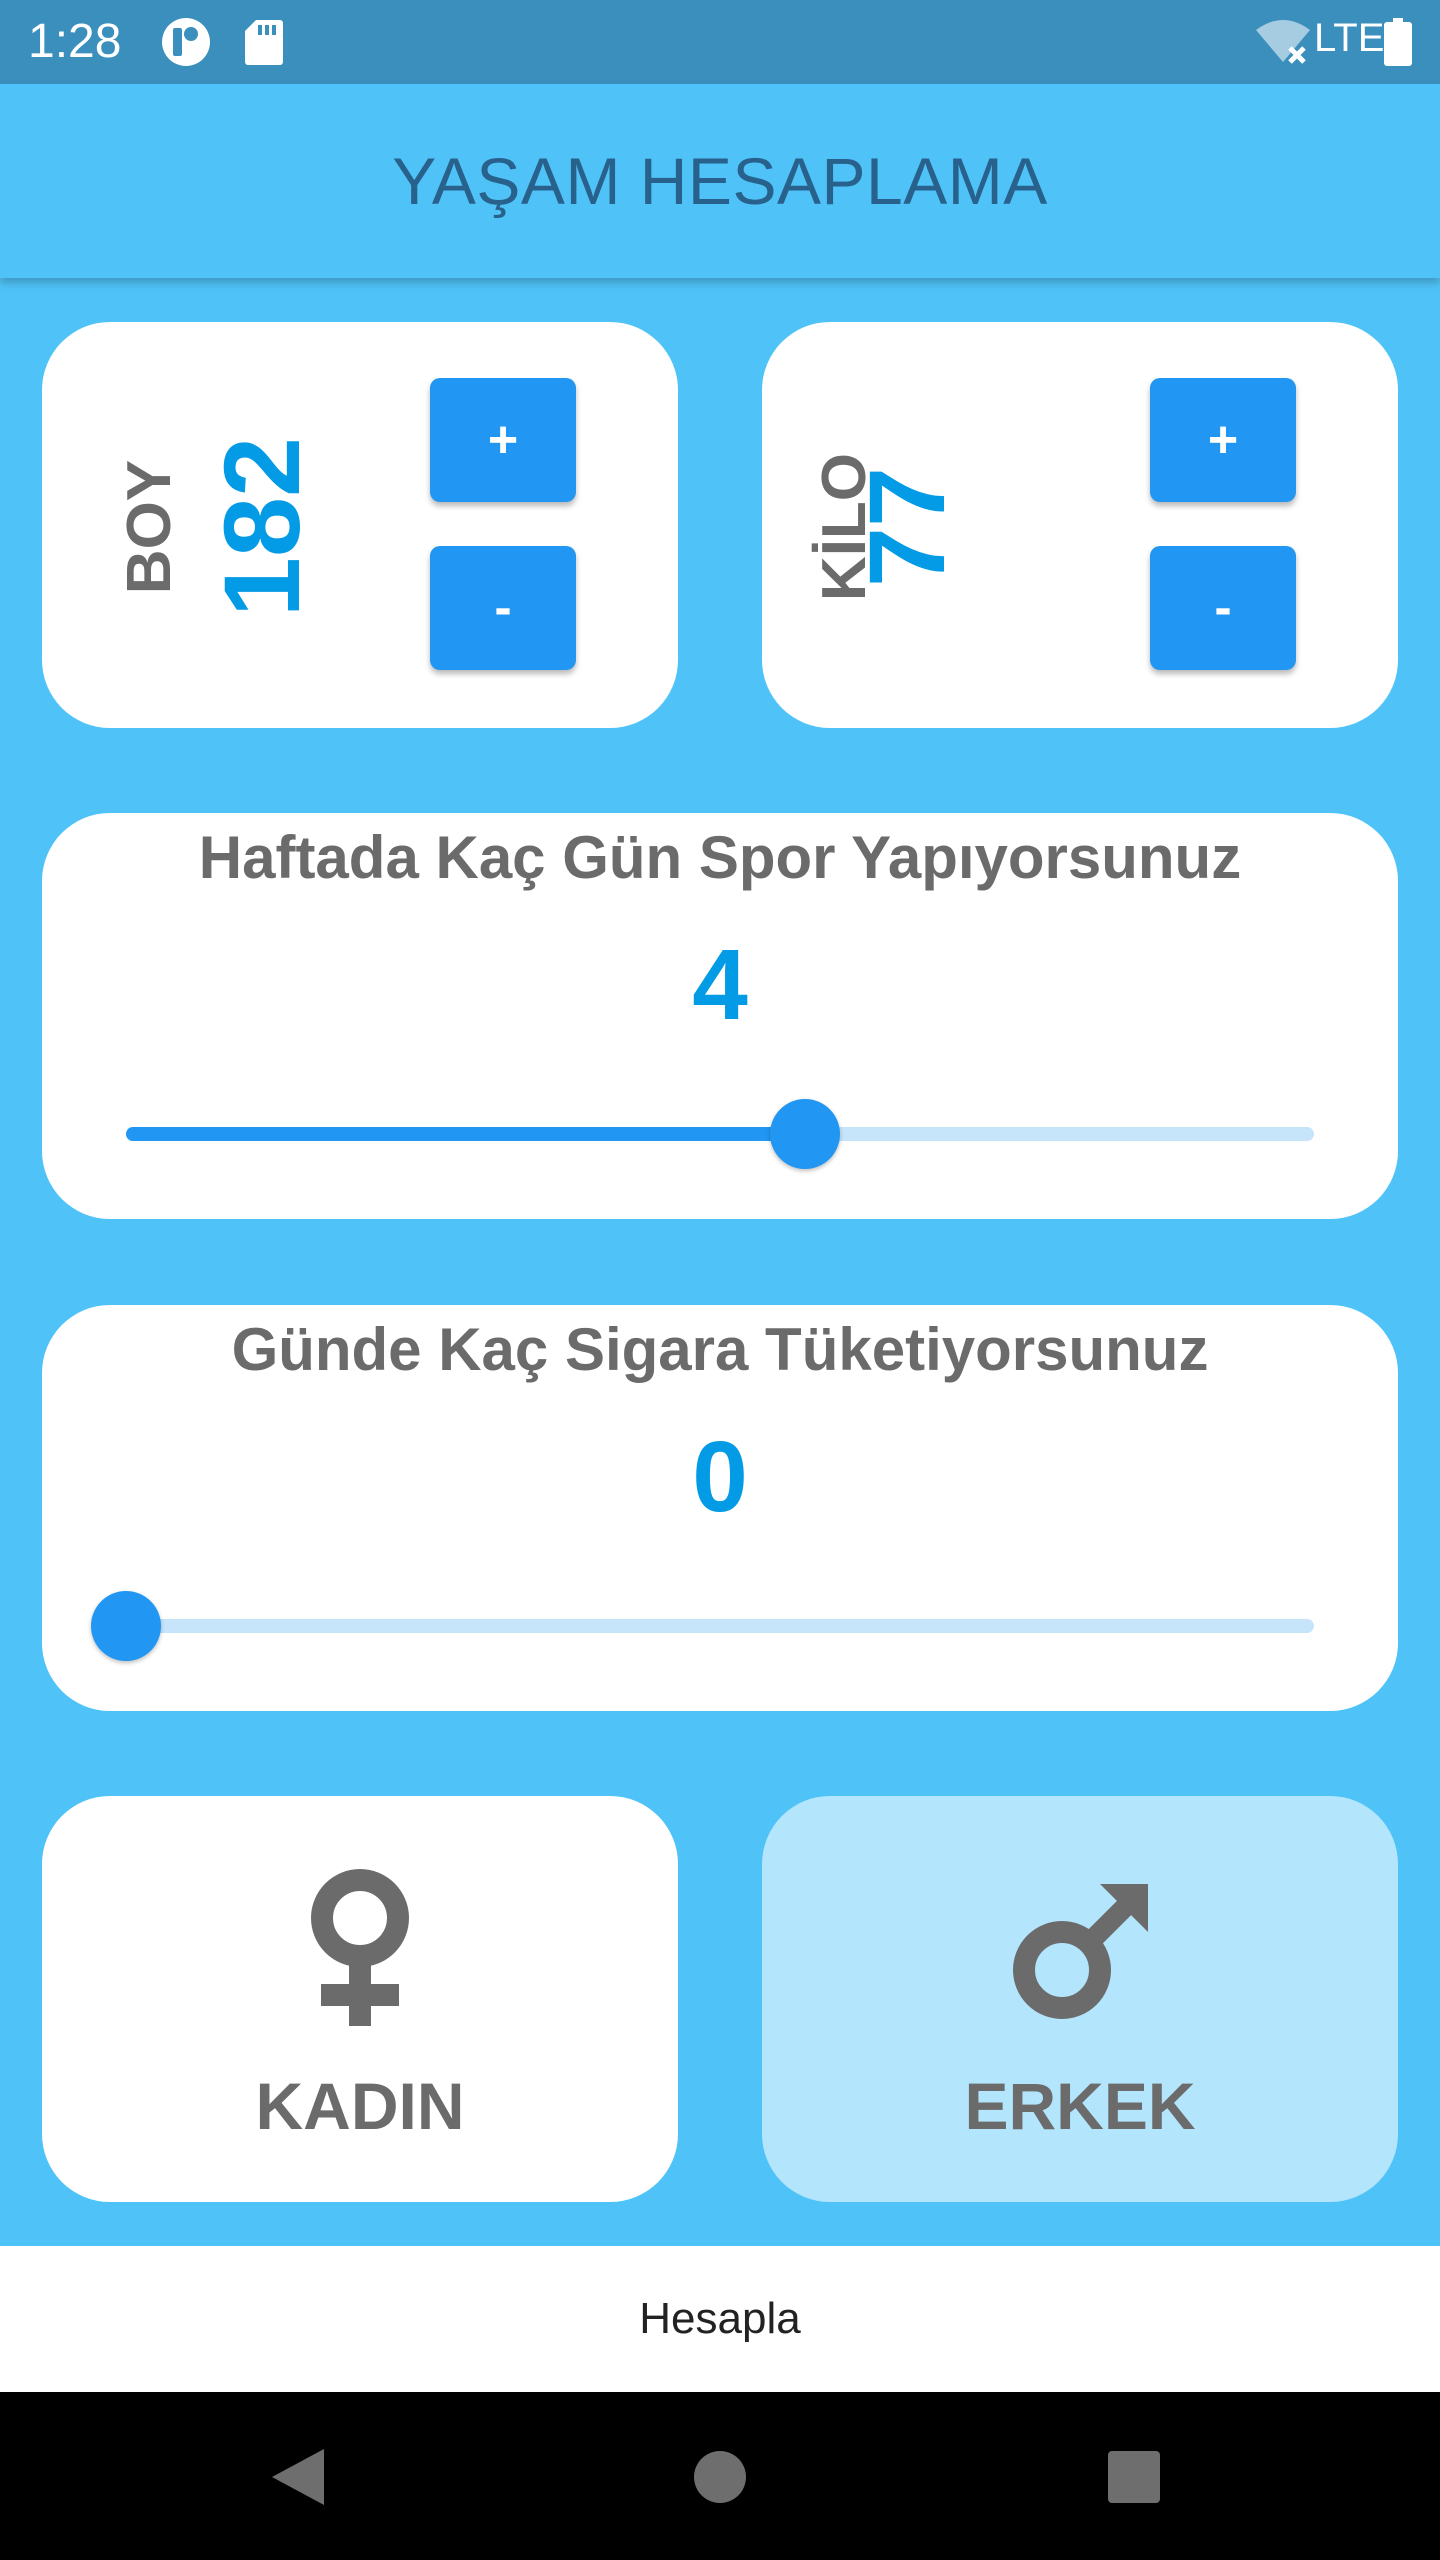 This screenshot has width=1440, height=2560. I want to click on status-bar: 1:28 LTE, so click(720, 42).